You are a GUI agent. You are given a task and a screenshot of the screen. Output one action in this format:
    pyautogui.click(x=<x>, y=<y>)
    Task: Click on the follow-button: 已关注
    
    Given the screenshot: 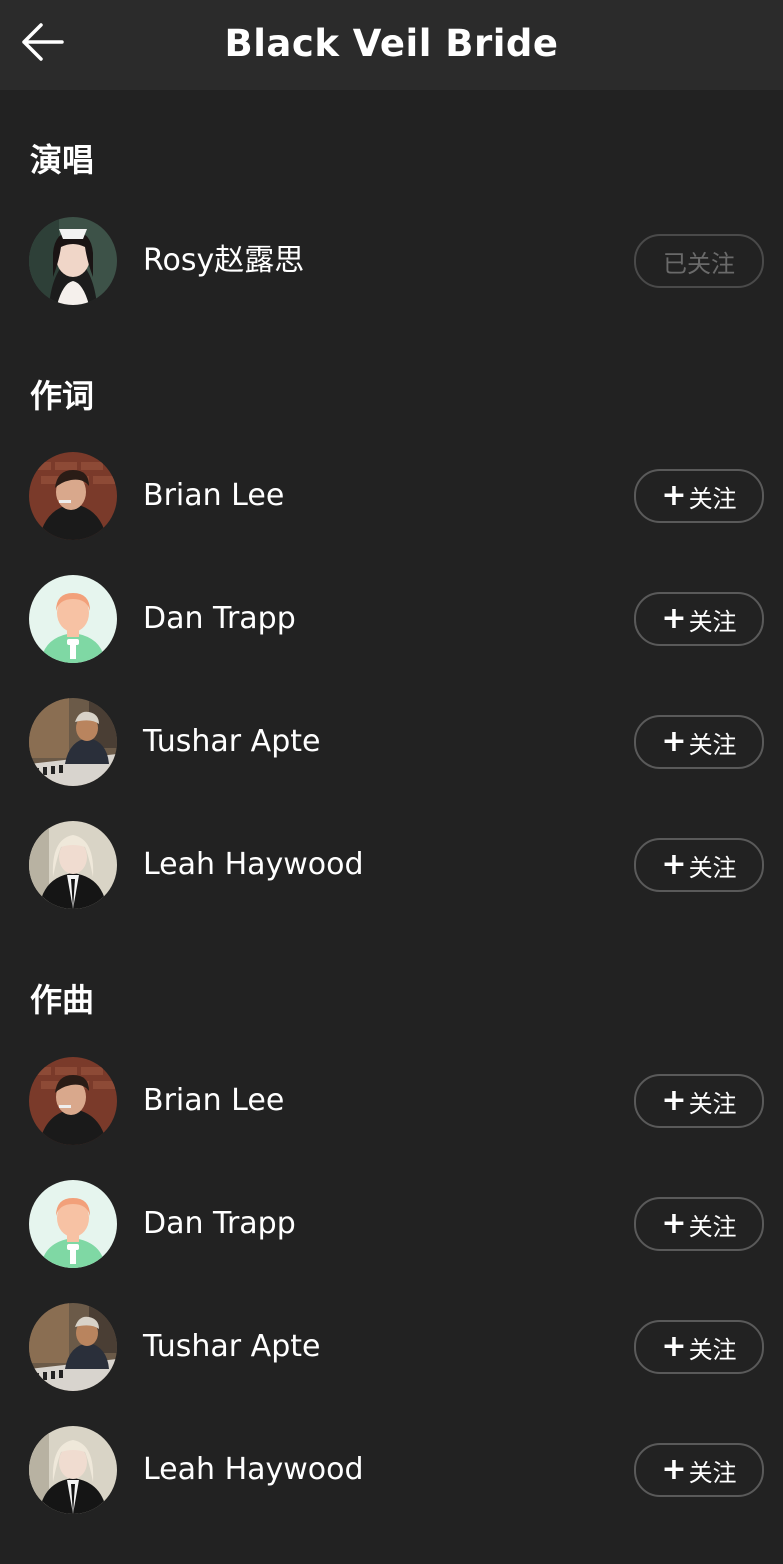 What is the action you would take?
    pyautogui.click(x=699, y=261)
    